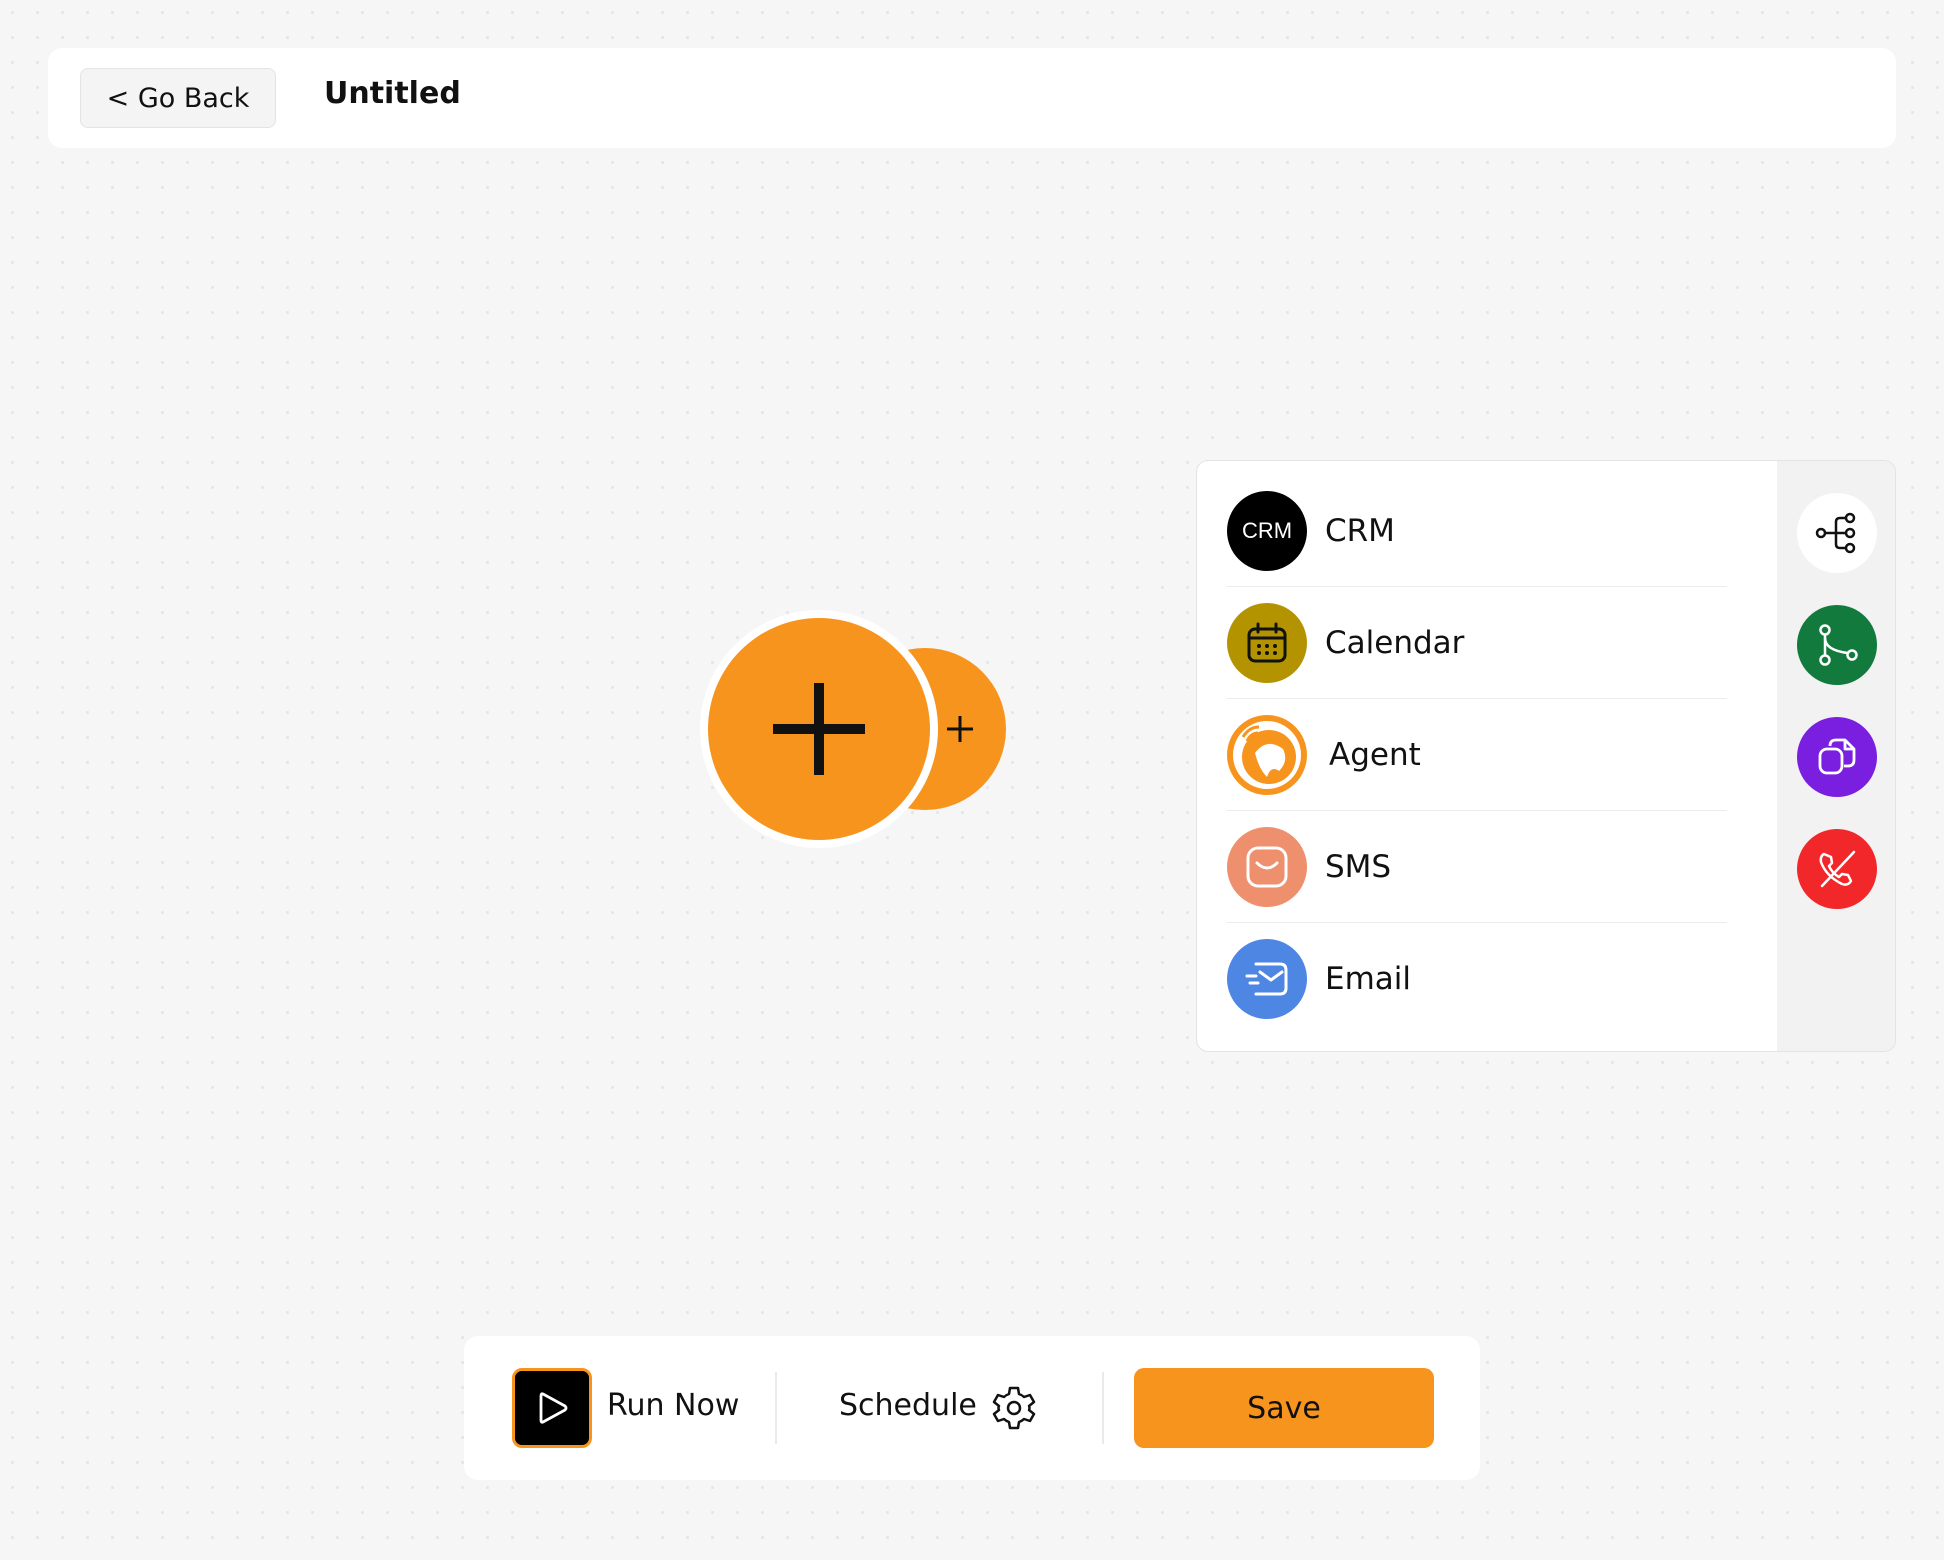 This screenshot has height=1560, width=1944. I want to click on hang-up-button, so click(1837, 869).